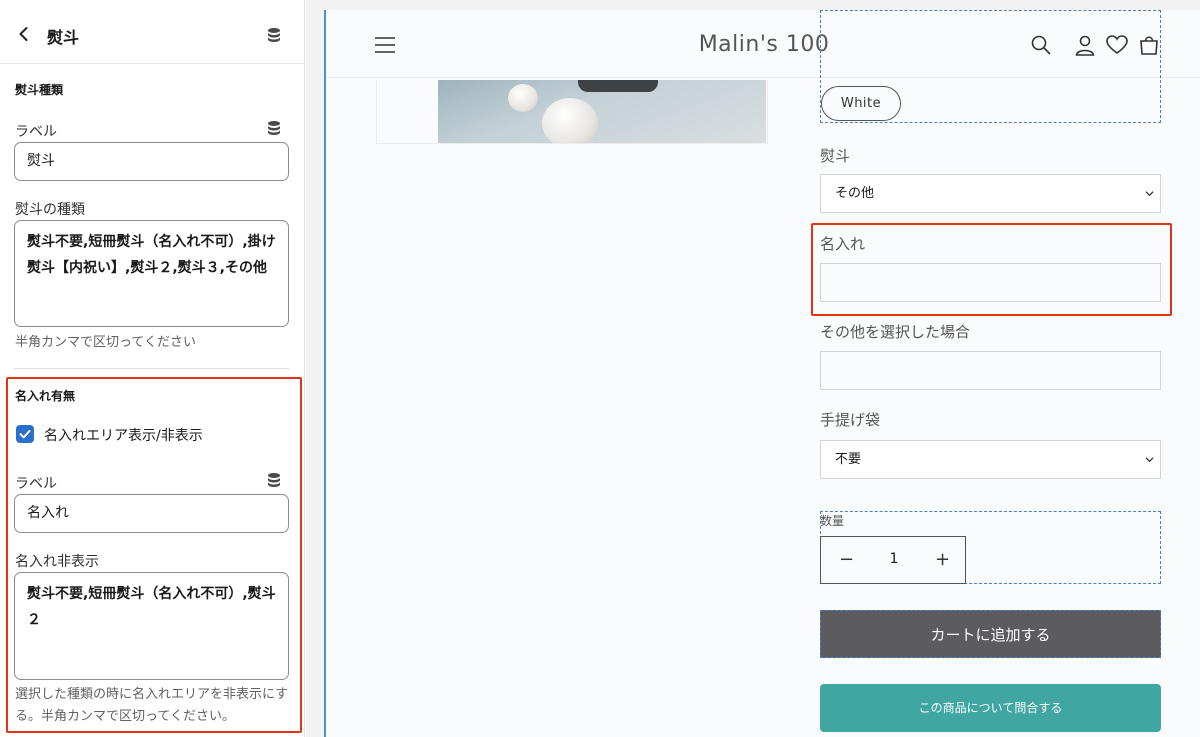 This screenshot has height=737, width=1200. I want to click on quantity-stepper: − 1 +, so click(893, 560).